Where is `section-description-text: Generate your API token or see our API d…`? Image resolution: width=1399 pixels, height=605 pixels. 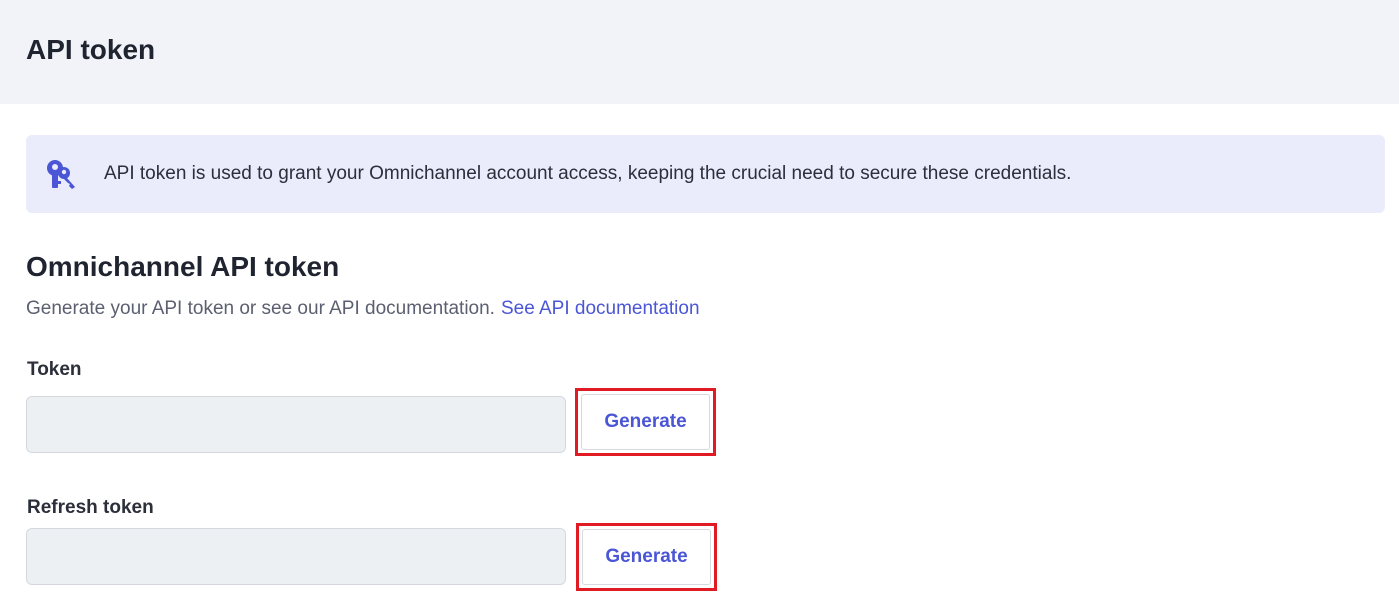 section-description-text: Generate your API token or see our API d… is located at coordinates (260, 308).